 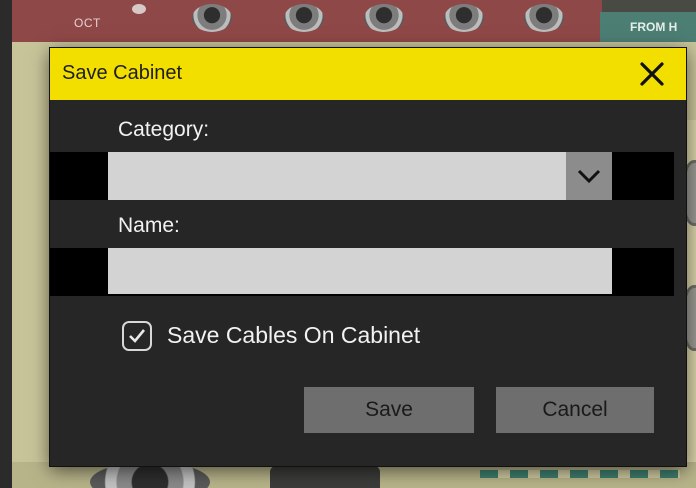 What do you see at coordinates (87, 23) in the screenshot?
I see `oct-label: OCT` at bounding box center [87, 23].